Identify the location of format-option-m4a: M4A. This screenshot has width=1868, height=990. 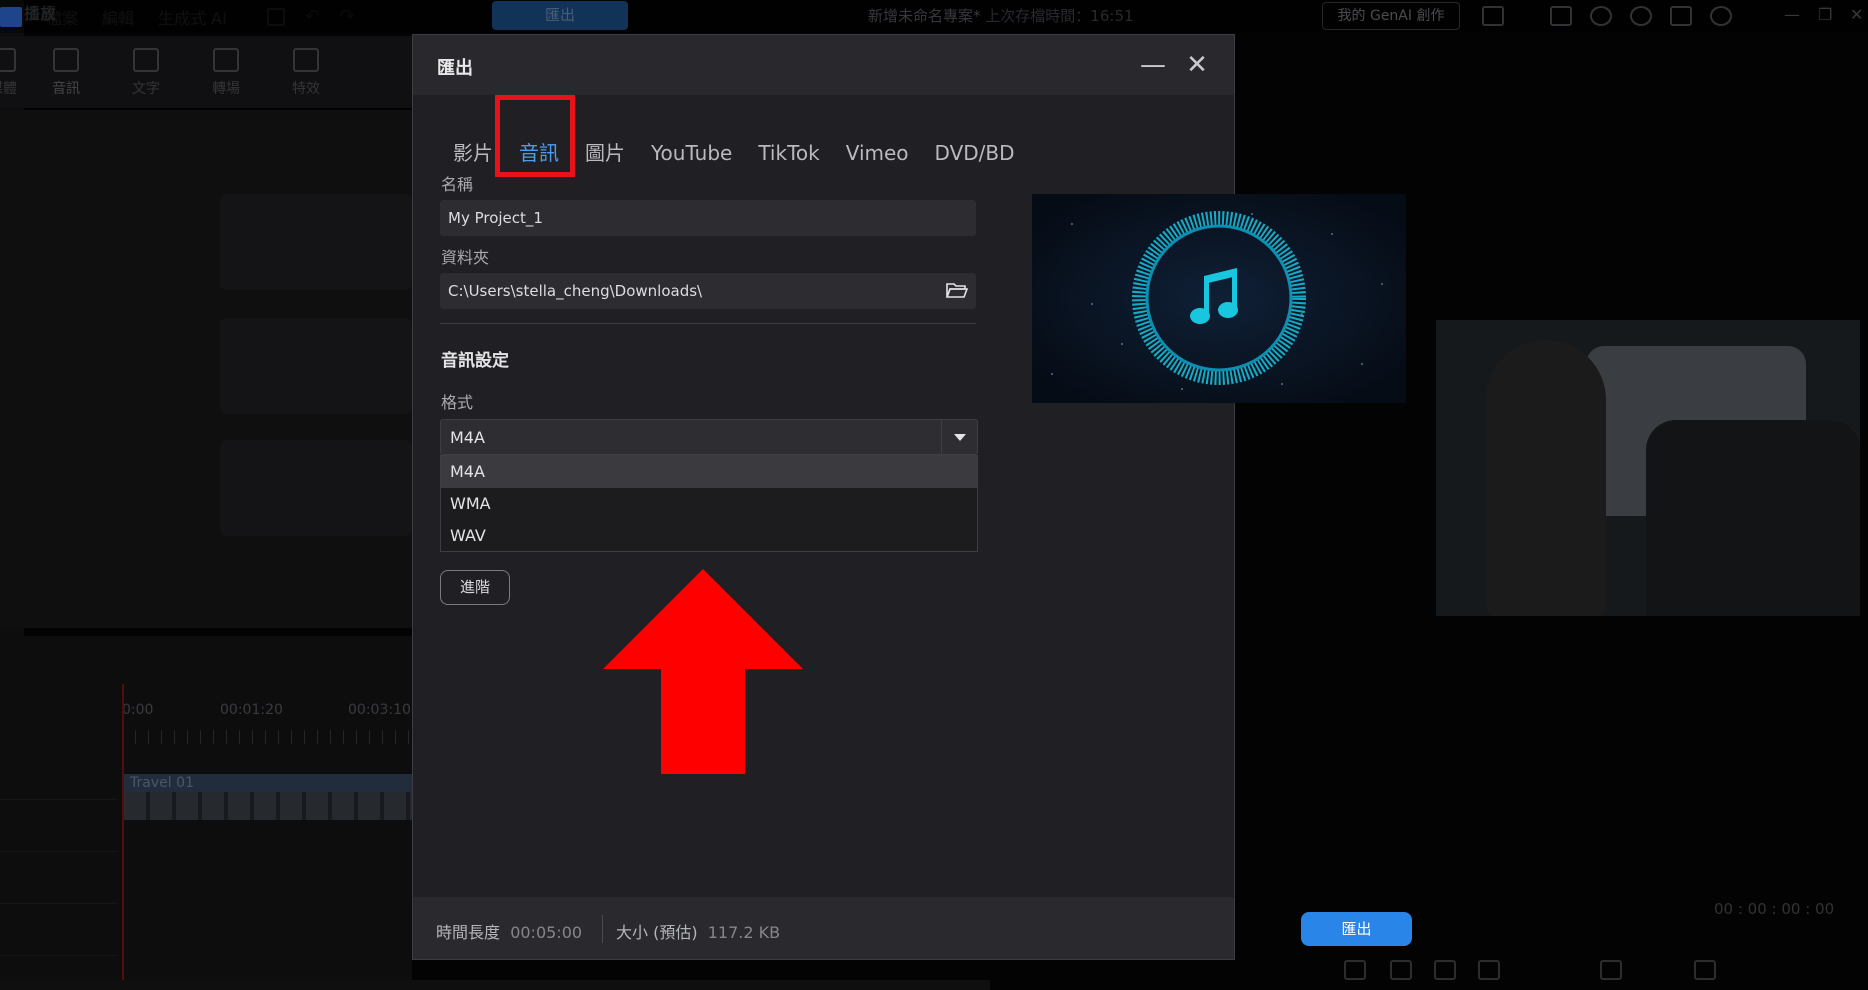
(709, 472).